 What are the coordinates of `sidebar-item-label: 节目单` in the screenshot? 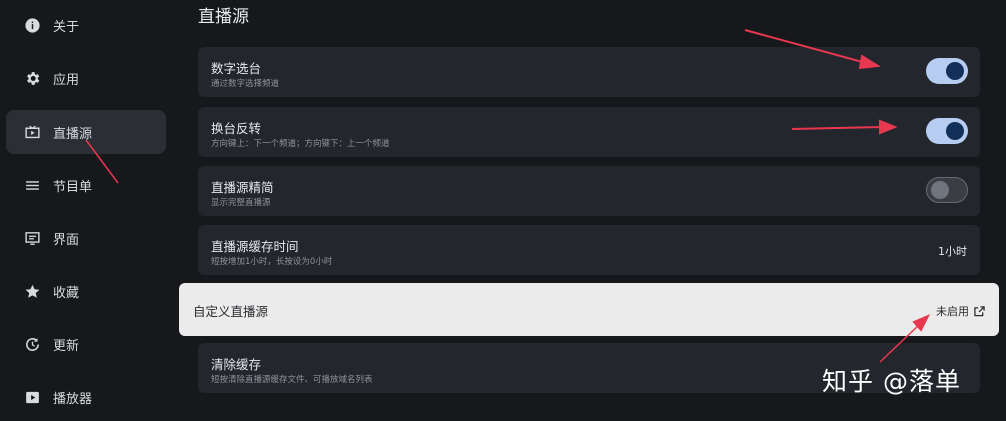 It's located at (73, 187).